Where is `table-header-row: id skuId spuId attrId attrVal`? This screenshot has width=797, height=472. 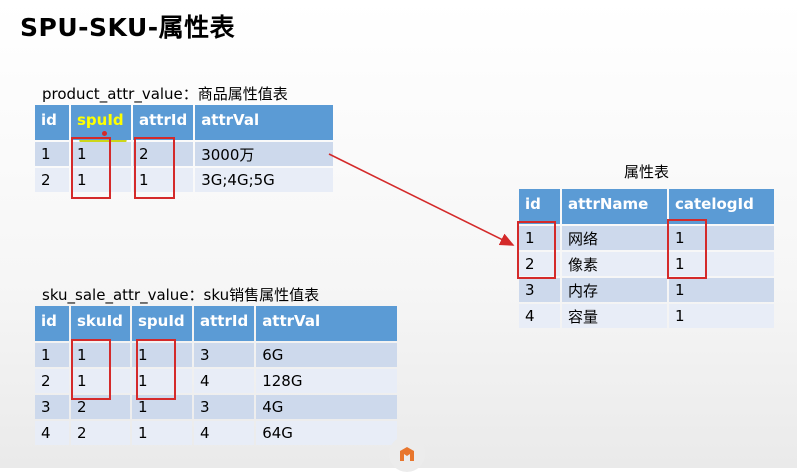
table-header-row: id skuId spuId attrId attrVal is located at coordinates (216, 323).